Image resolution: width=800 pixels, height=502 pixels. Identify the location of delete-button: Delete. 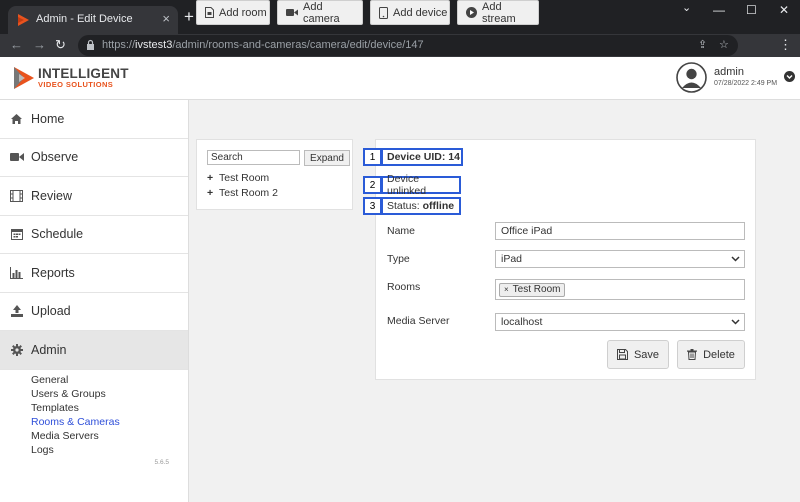
(711, 354).